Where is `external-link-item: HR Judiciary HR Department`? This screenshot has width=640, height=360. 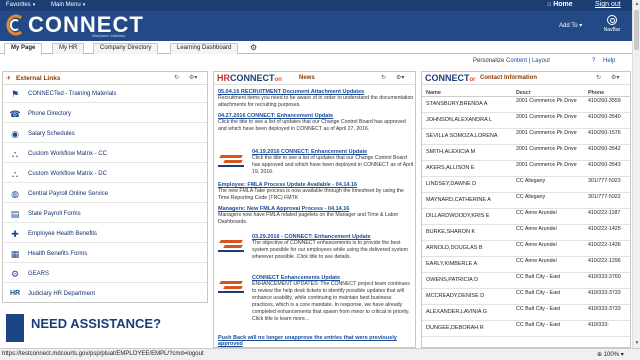 external-link-item: HR Judiciary HR Department is located at coordinates (105, 293).